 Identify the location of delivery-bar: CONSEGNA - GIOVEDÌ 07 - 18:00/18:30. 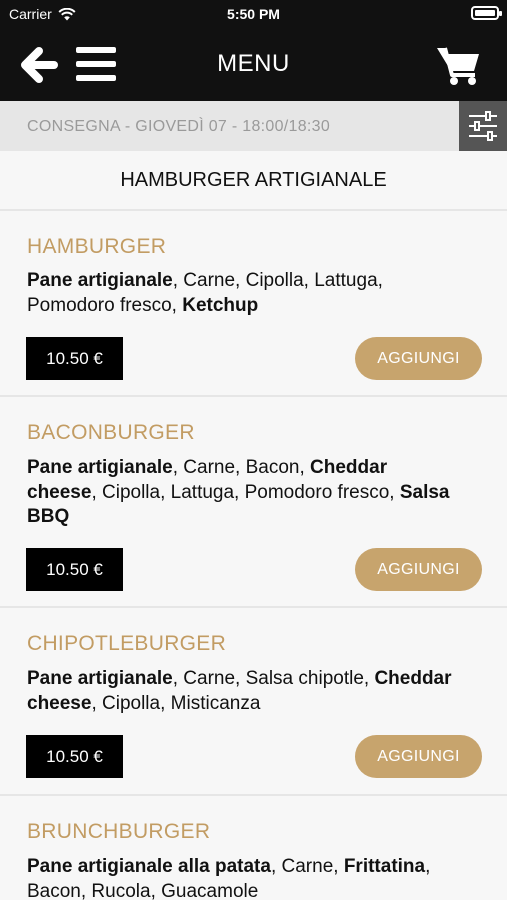
(253, 126).